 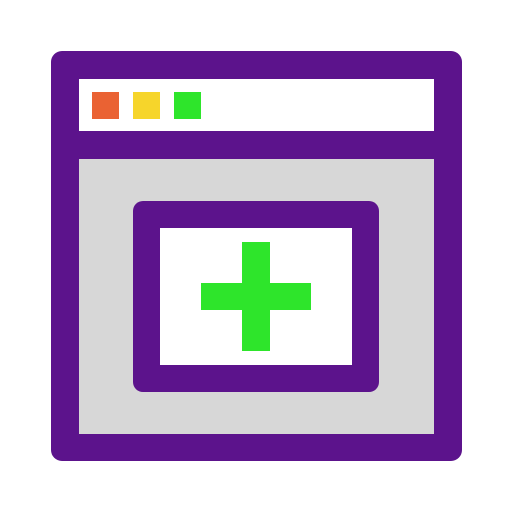 I want to click on plus-horizontal-bar, so click(x=256, y=296).